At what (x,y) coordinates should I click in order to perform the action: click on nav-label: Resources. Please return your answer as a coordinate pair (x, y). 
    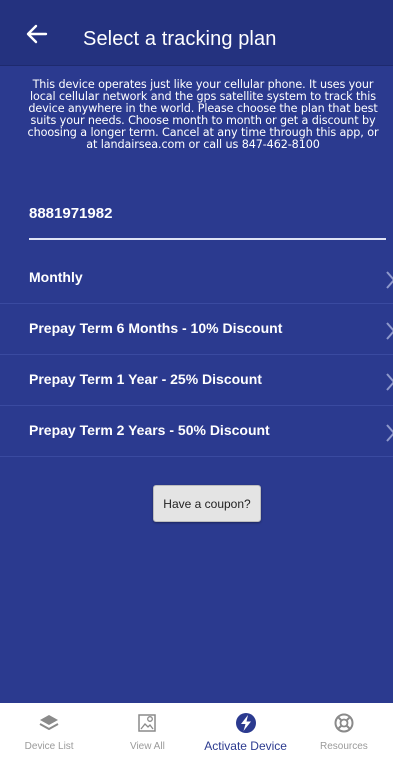
    Looking at the image, I should click on (343, 746).